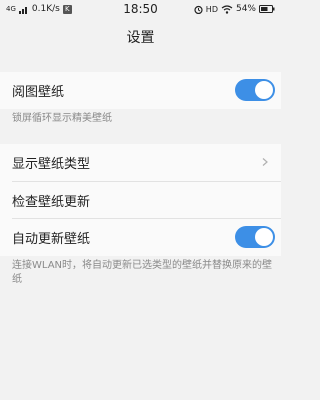 The height and width of the screenshot is (400, 320). Describe the element at coordinates (198, 9) in the screenshot. I see `alarm-icon` at that location.